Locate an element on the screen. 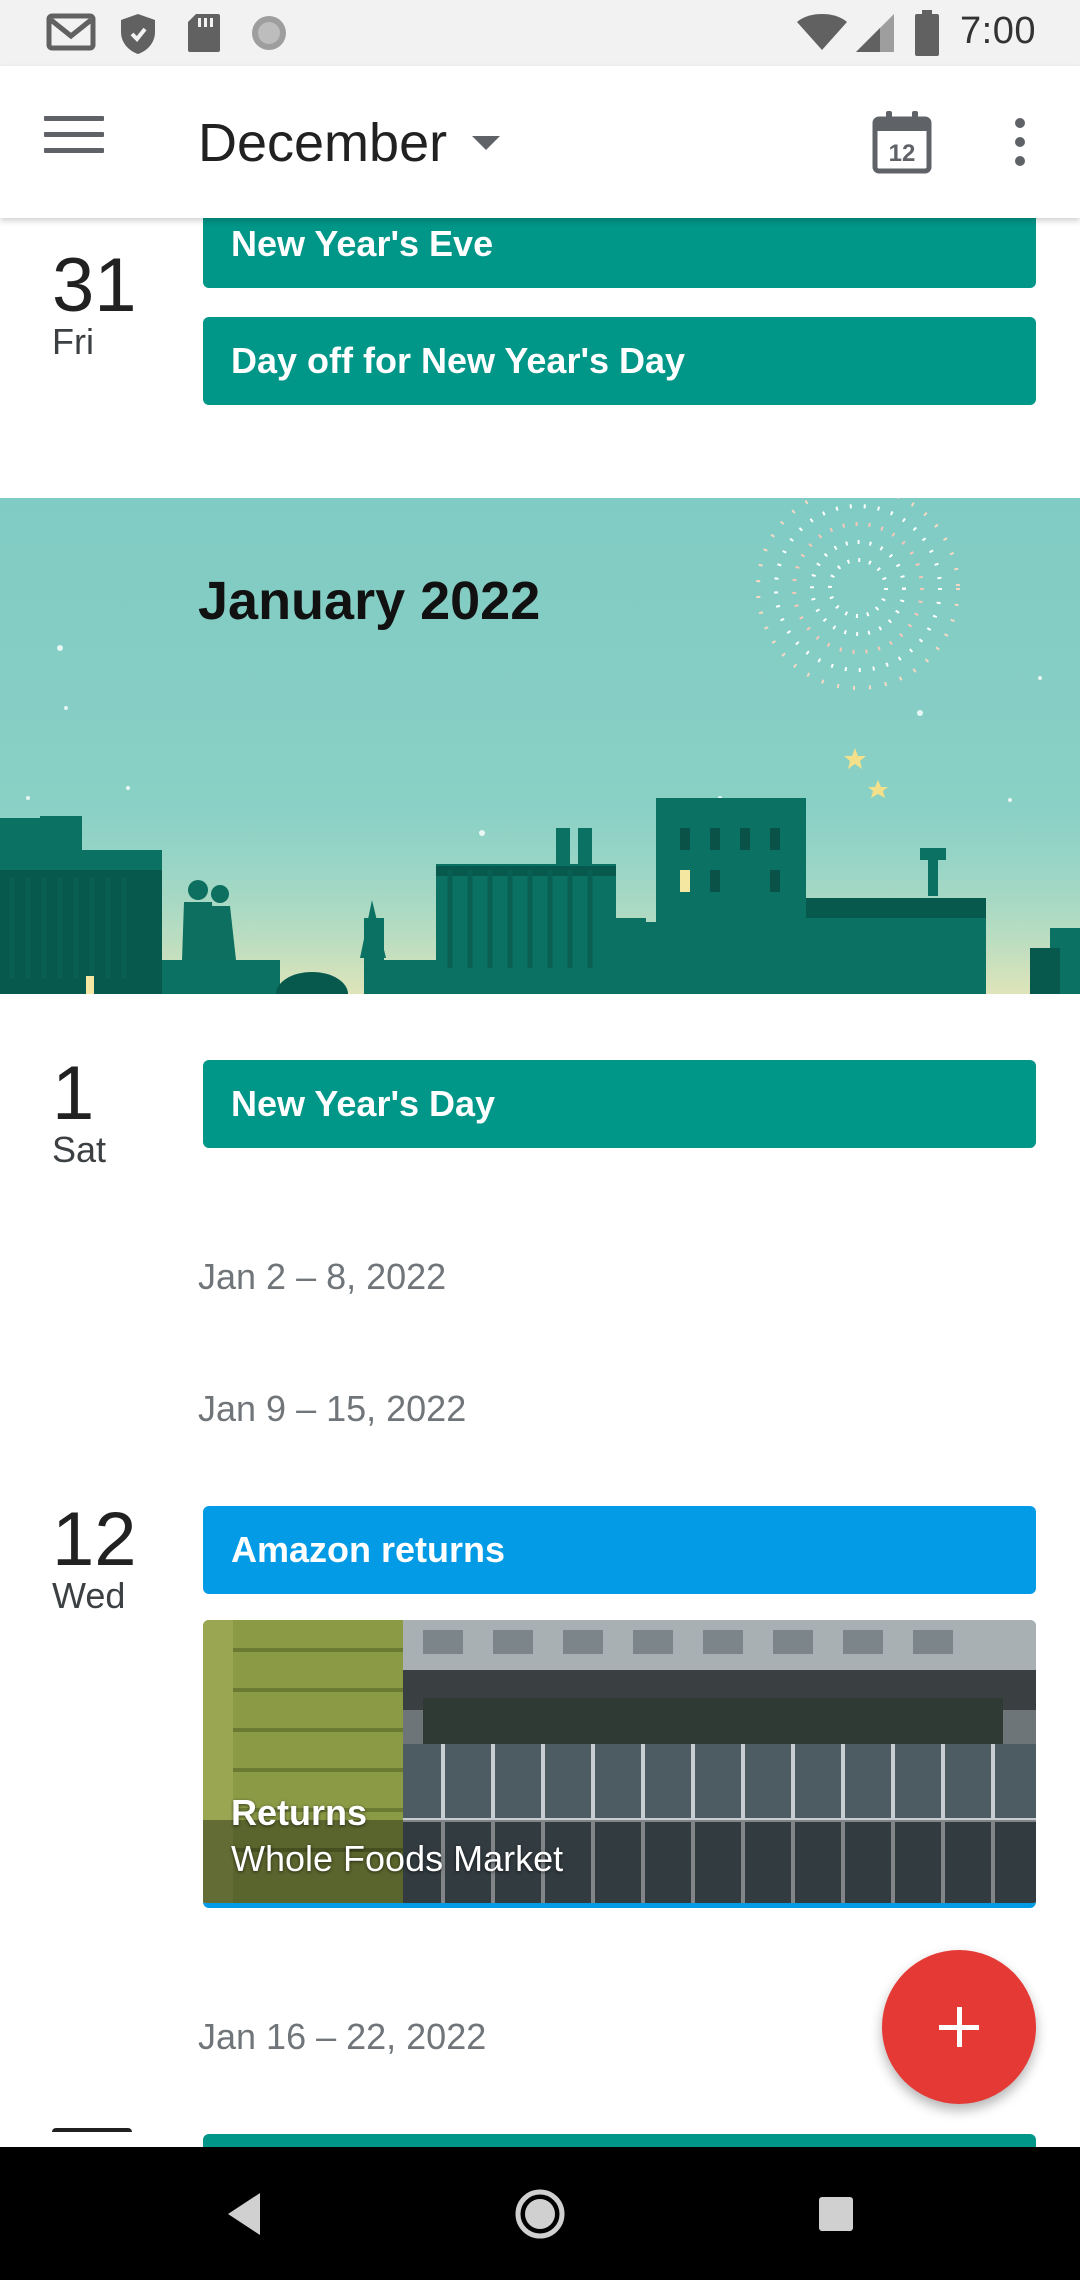 The width and height of the screenshot is (1080, 2285). home-icon is located at coordinates (540, 2213).